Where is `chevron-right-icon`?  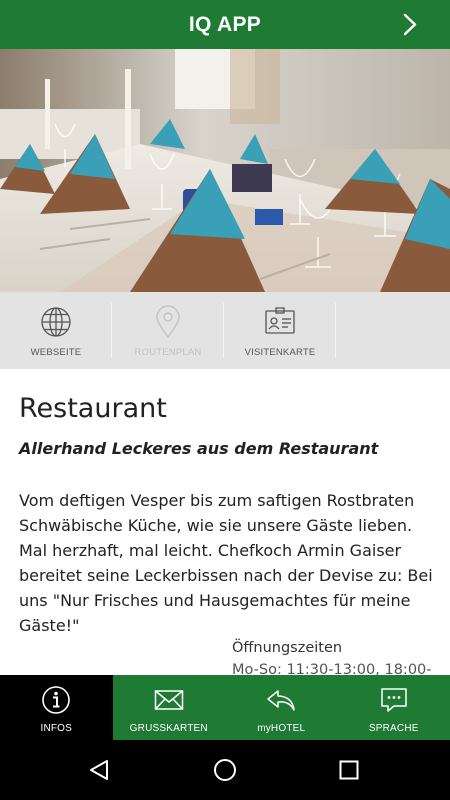 chevron-right-icon is located at coordinates (410, 24).